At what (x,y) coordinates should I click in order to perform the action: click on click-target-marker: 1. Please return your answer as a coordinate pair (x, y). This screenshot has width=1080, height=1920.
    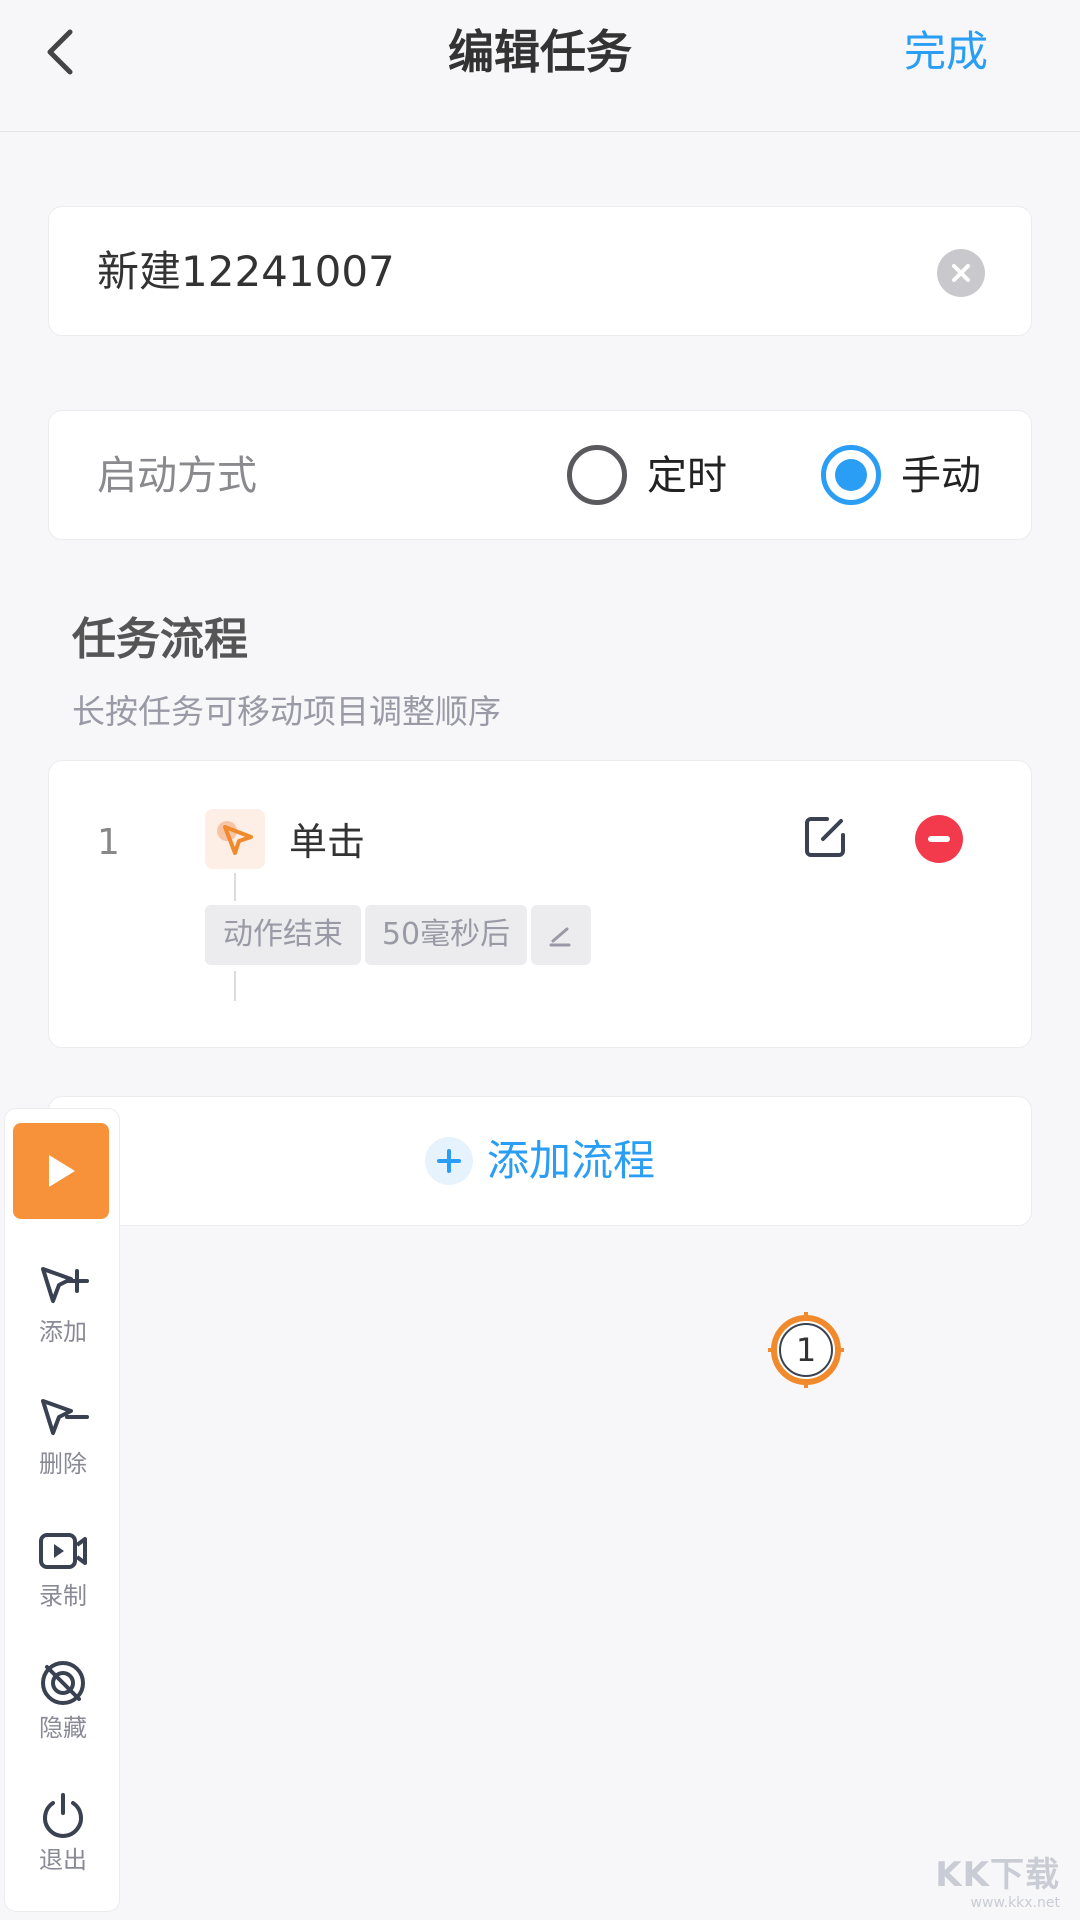
    Looking at the image, I should click on (806, 1350).